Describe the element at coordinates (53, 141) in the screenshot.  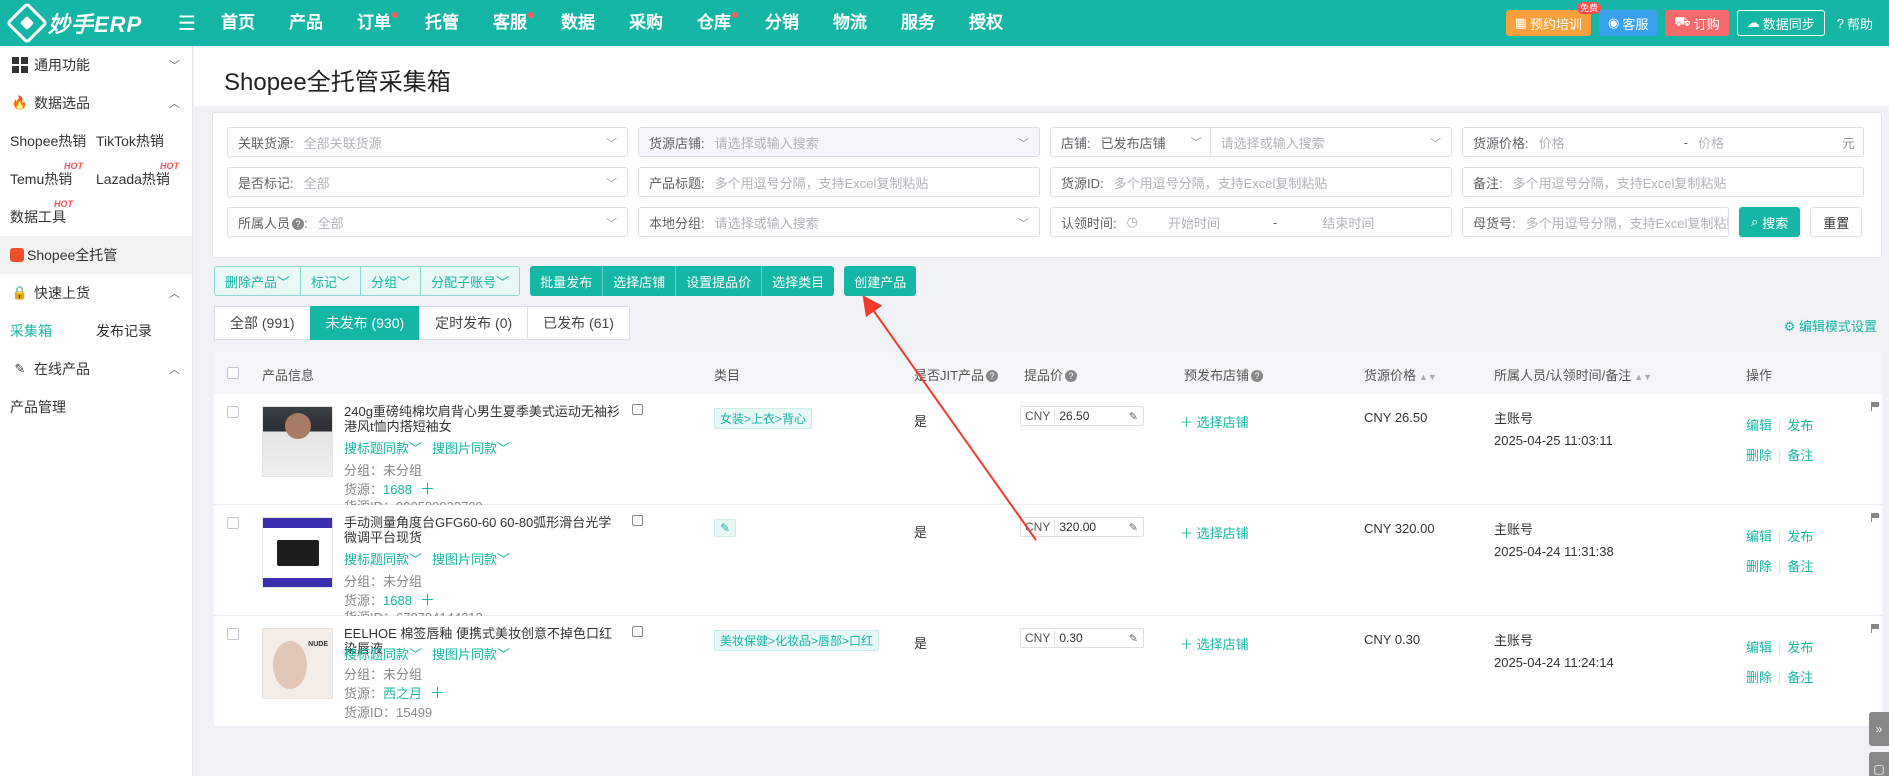
I see `sidebar-item-shopee-hot: Shopee热销` at that location.